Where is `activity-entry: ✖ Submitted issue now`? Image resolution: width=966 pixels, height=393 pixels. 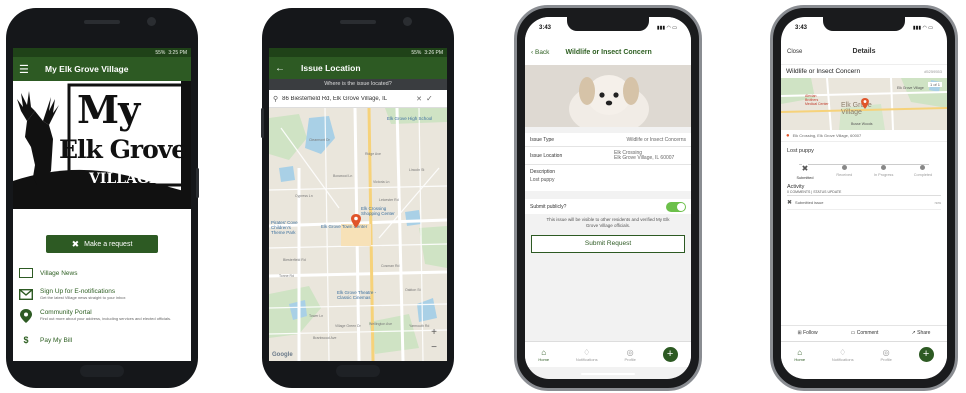 activity-entry: ✖ Submitted issue now is located at coordinates (864, 203).